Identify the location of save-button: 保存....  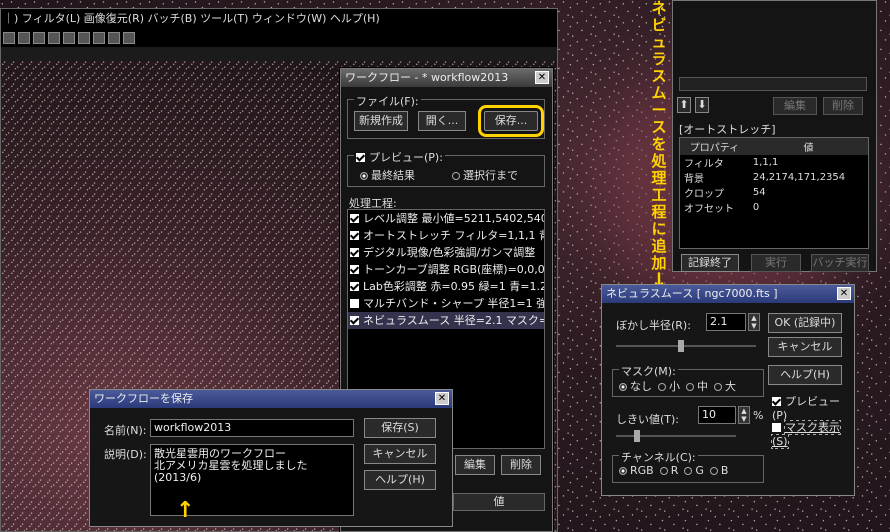
(511, 121).